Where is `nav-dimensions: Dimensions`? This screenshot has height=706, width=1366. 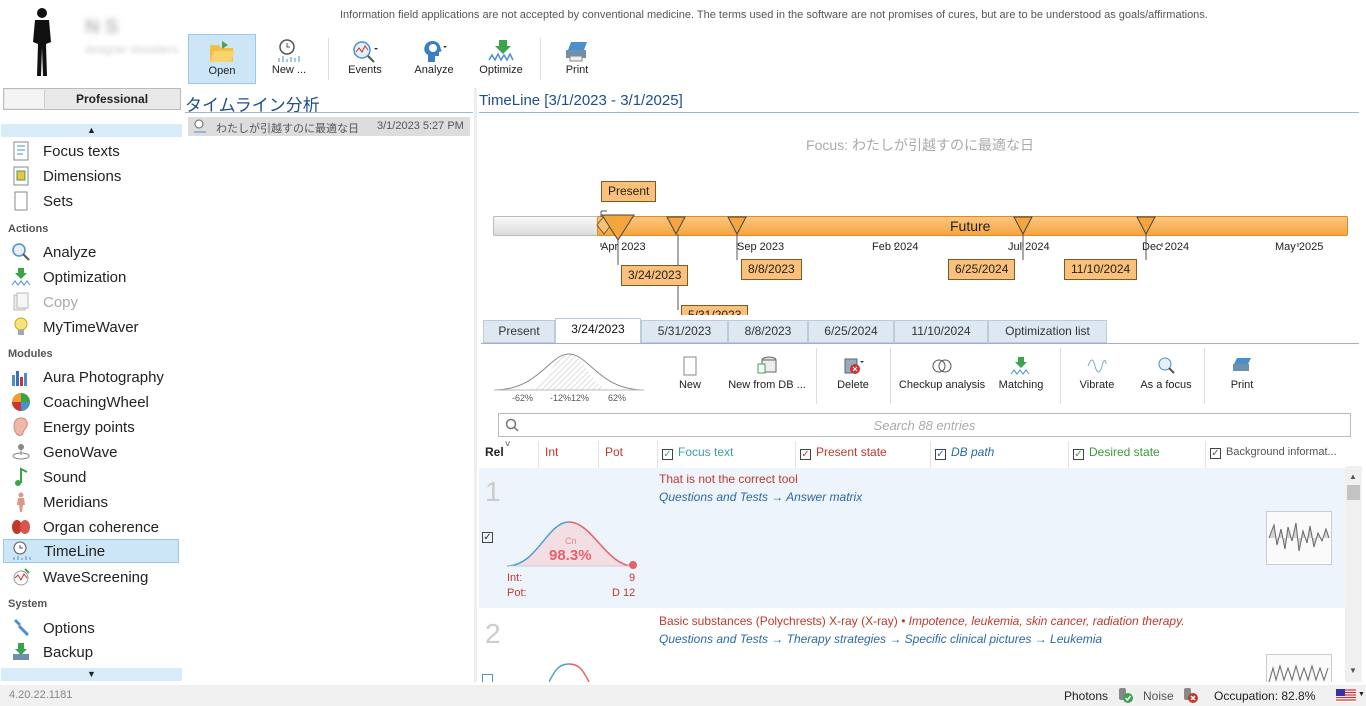
nav-dimensions: Dimensions is located at coordinates (65, 176).